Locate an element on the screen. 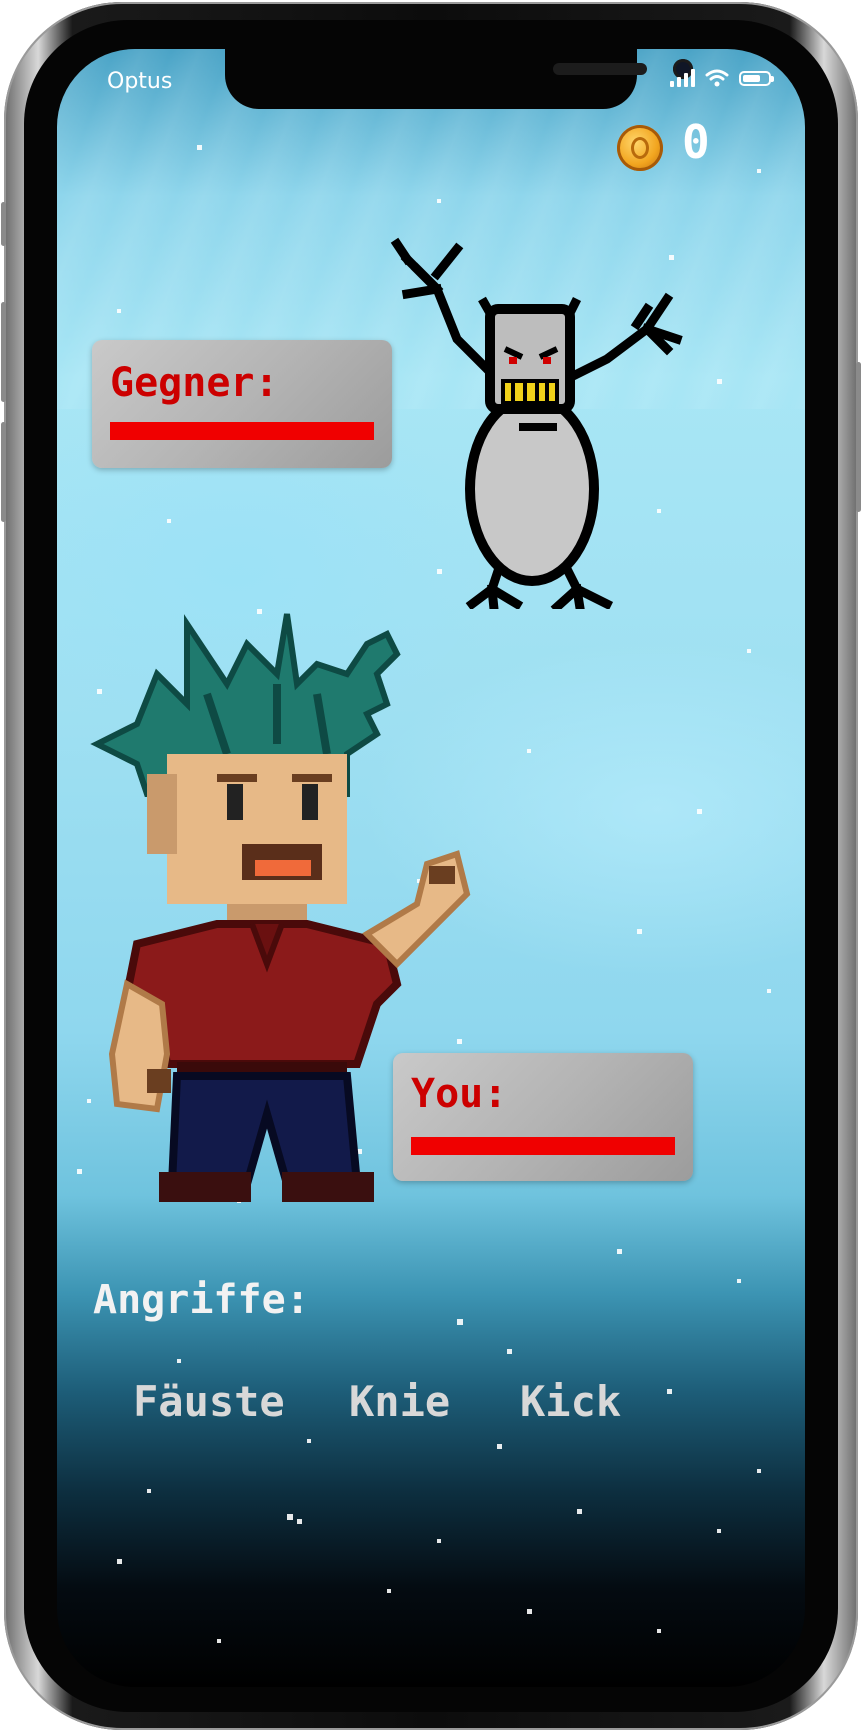 The image size is (862, 1734). player-health-panel: You: is located at coordinates (543, 1117).